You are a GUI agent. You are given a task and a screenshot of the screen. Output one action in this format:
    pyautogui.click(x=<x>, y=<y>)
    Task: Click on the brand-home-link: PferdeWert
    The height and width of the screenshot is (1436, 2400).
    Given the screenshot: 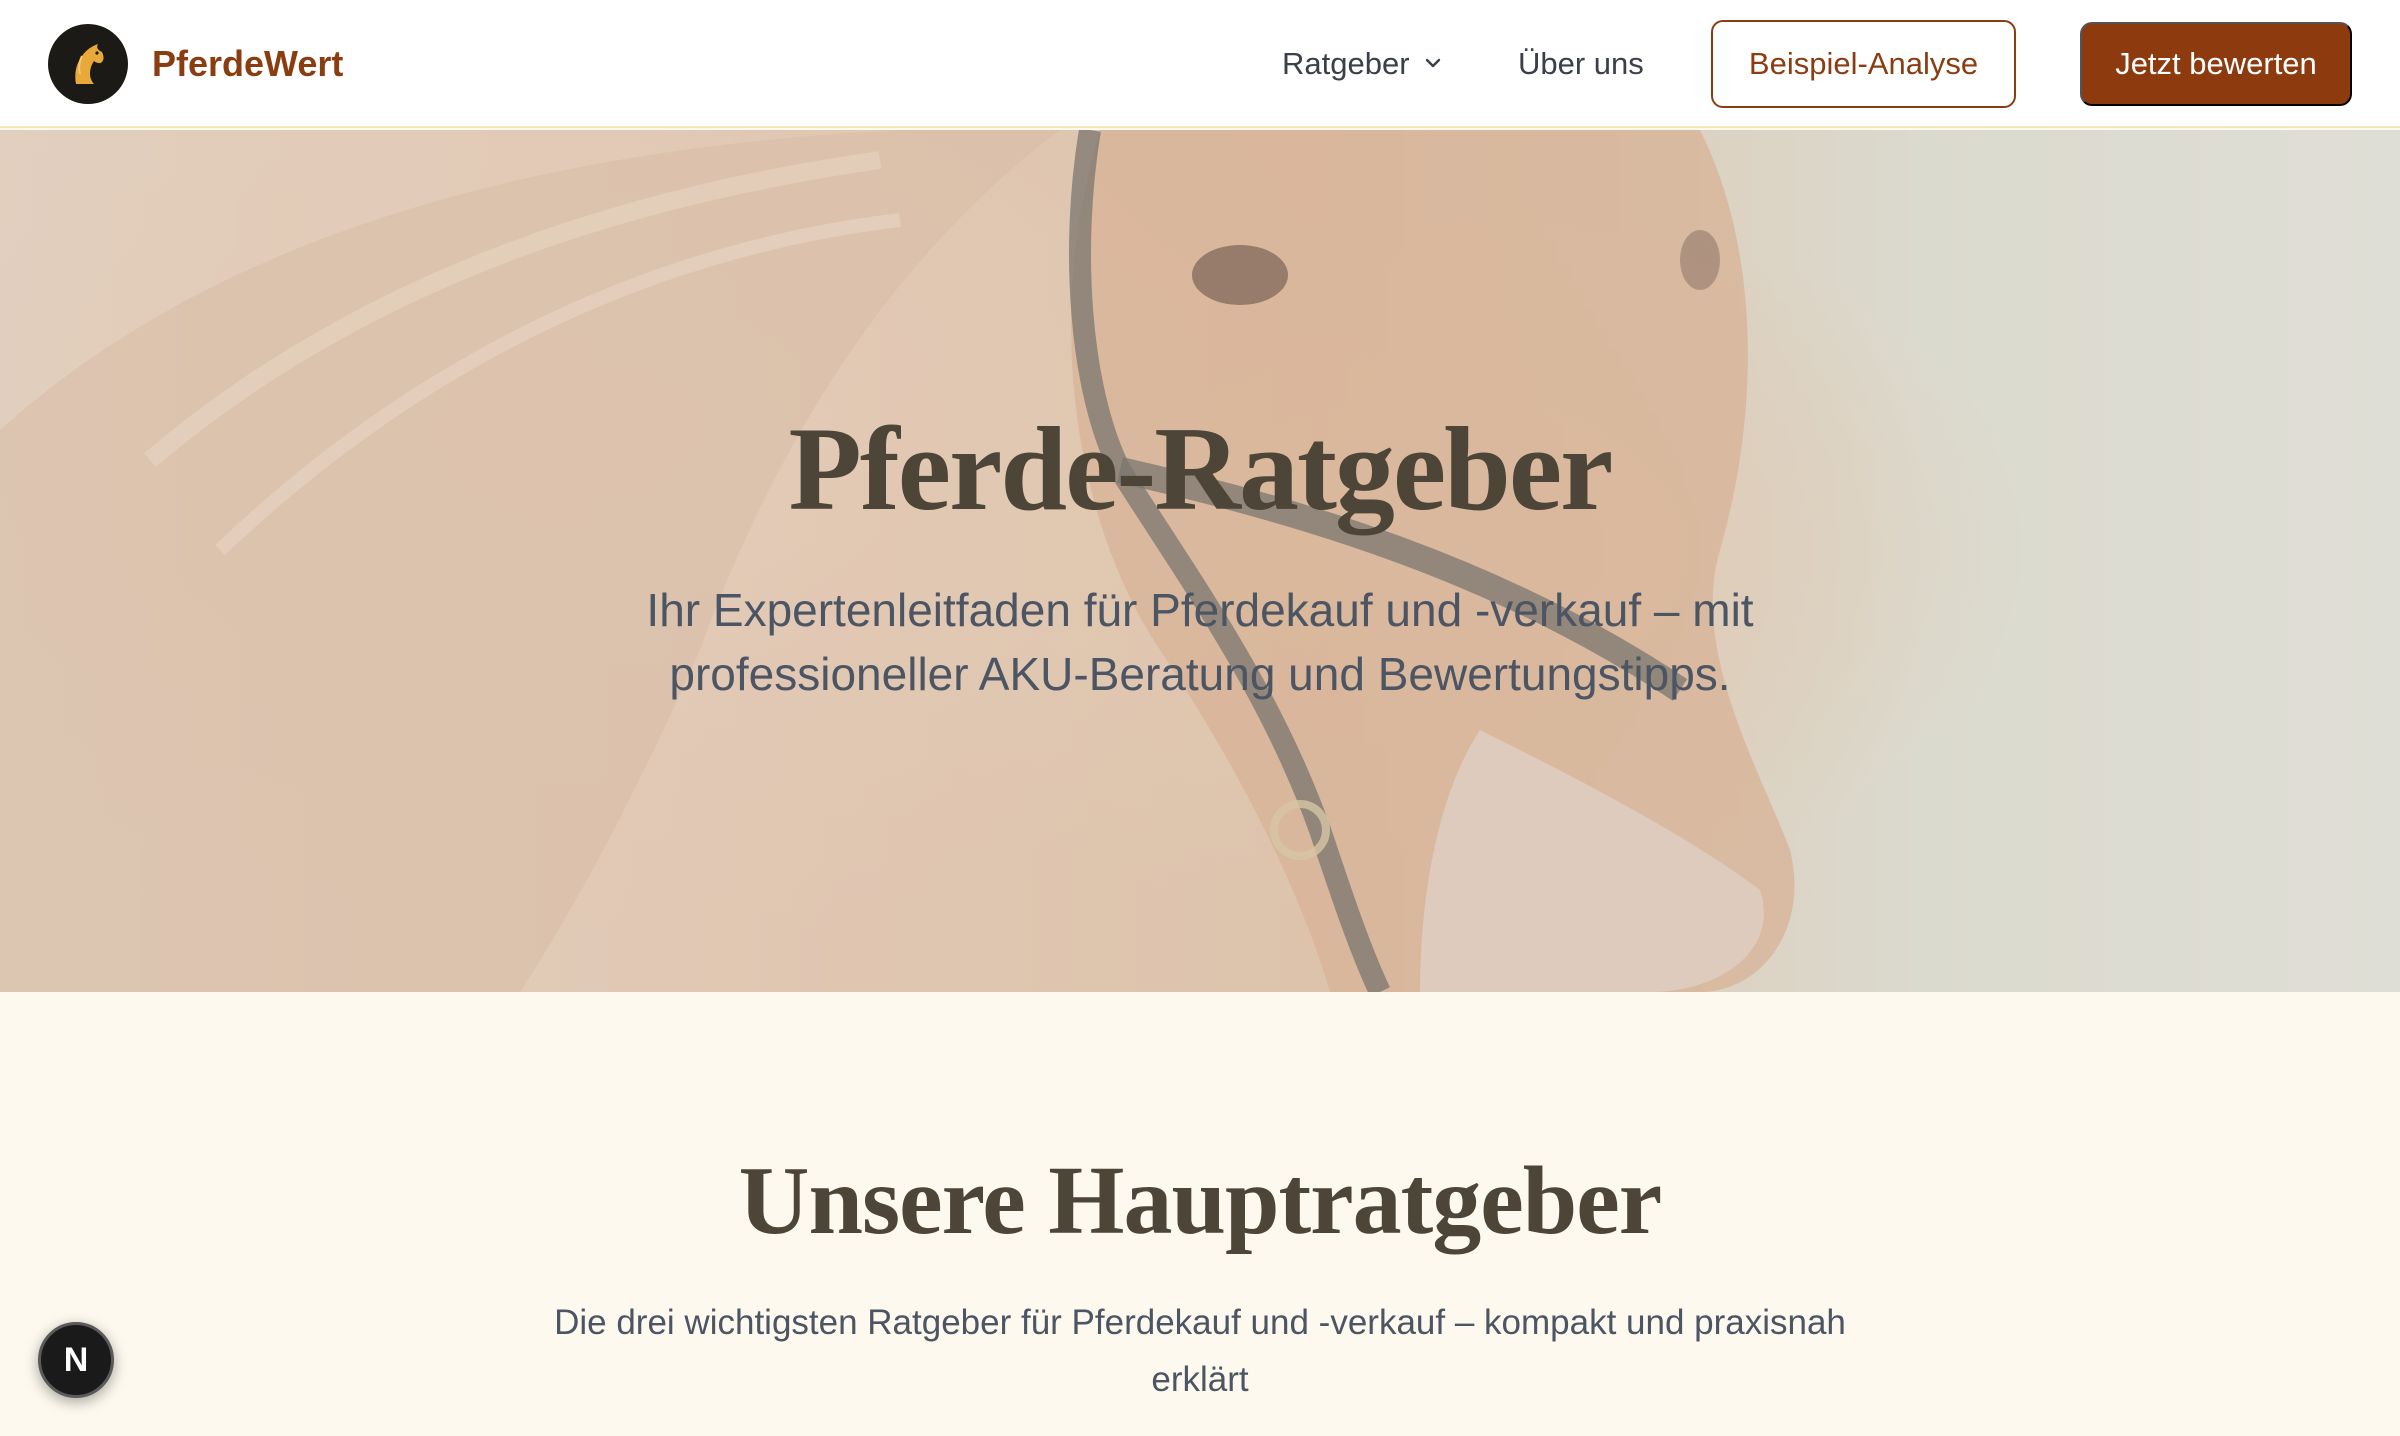 What is the action you would take?
    pyautogui.click(x=195, y=64)
    